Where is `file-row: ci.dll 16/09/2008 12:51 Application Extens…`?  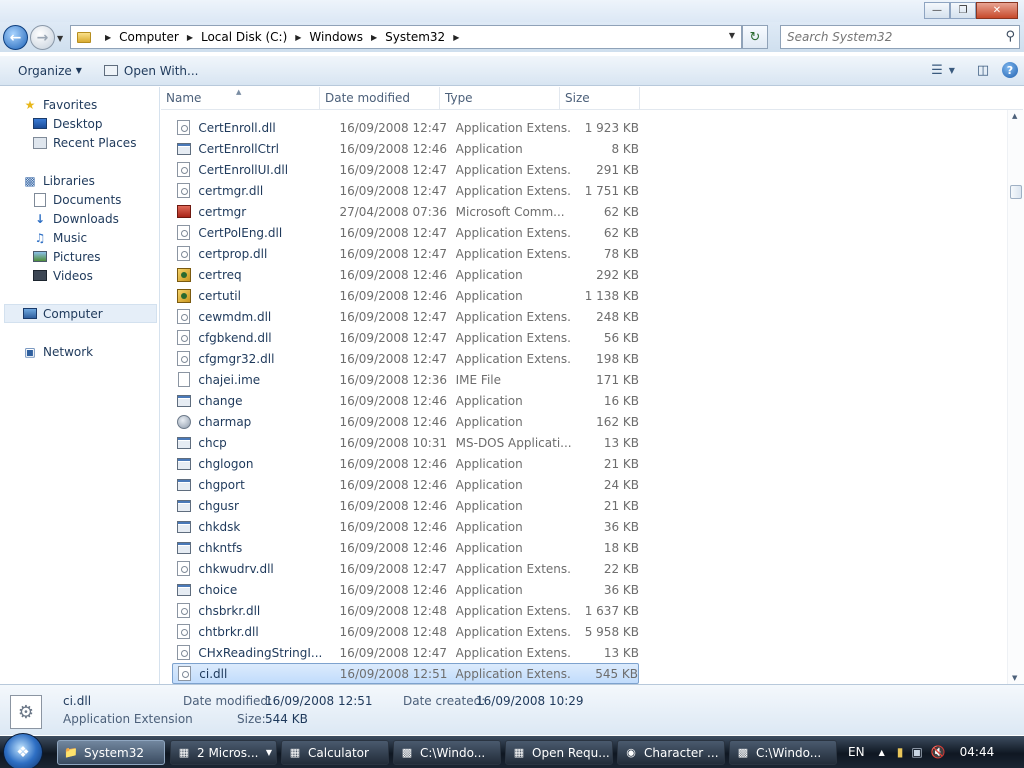
file-row: ci.dll 16/09/2008 12:51 Application Extens… is located at coordinates (405, 673).